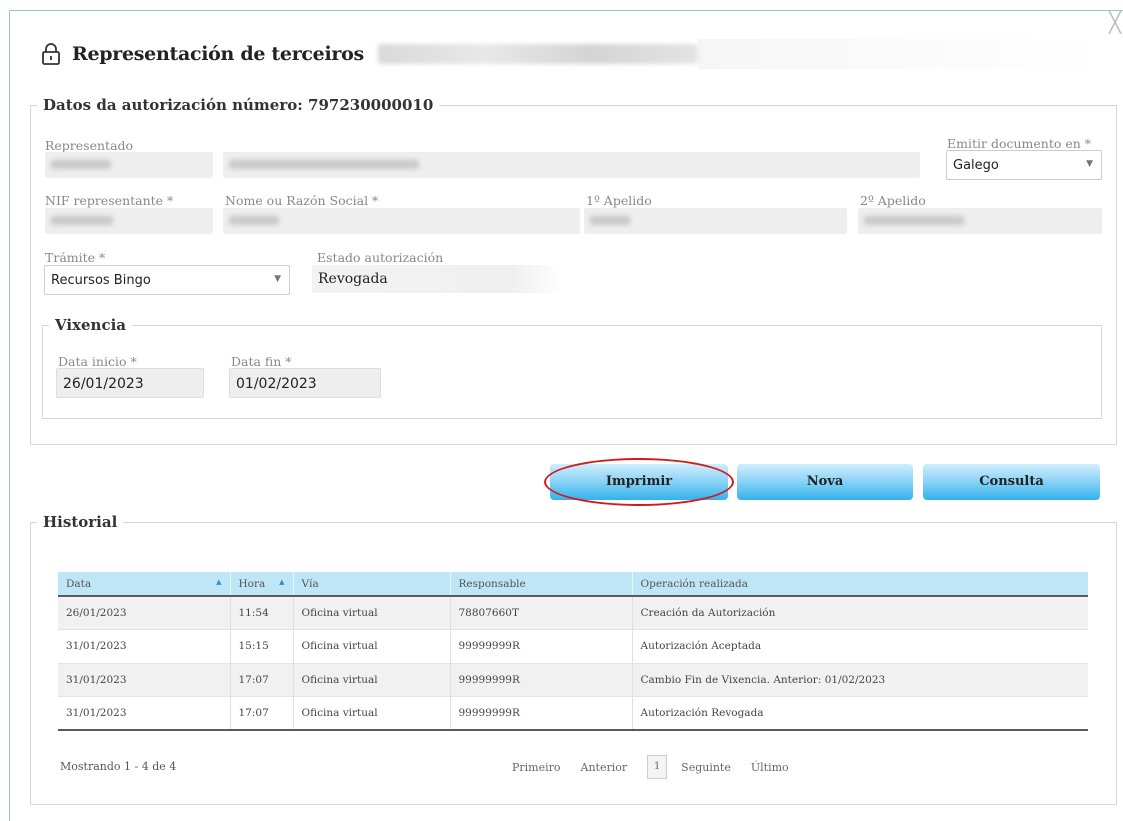 The width and height of the screenshot is (1123, 821). Describe the element at coordinates (639, 482) in the screenshot. I see `print-button: Imprimir` at that location.